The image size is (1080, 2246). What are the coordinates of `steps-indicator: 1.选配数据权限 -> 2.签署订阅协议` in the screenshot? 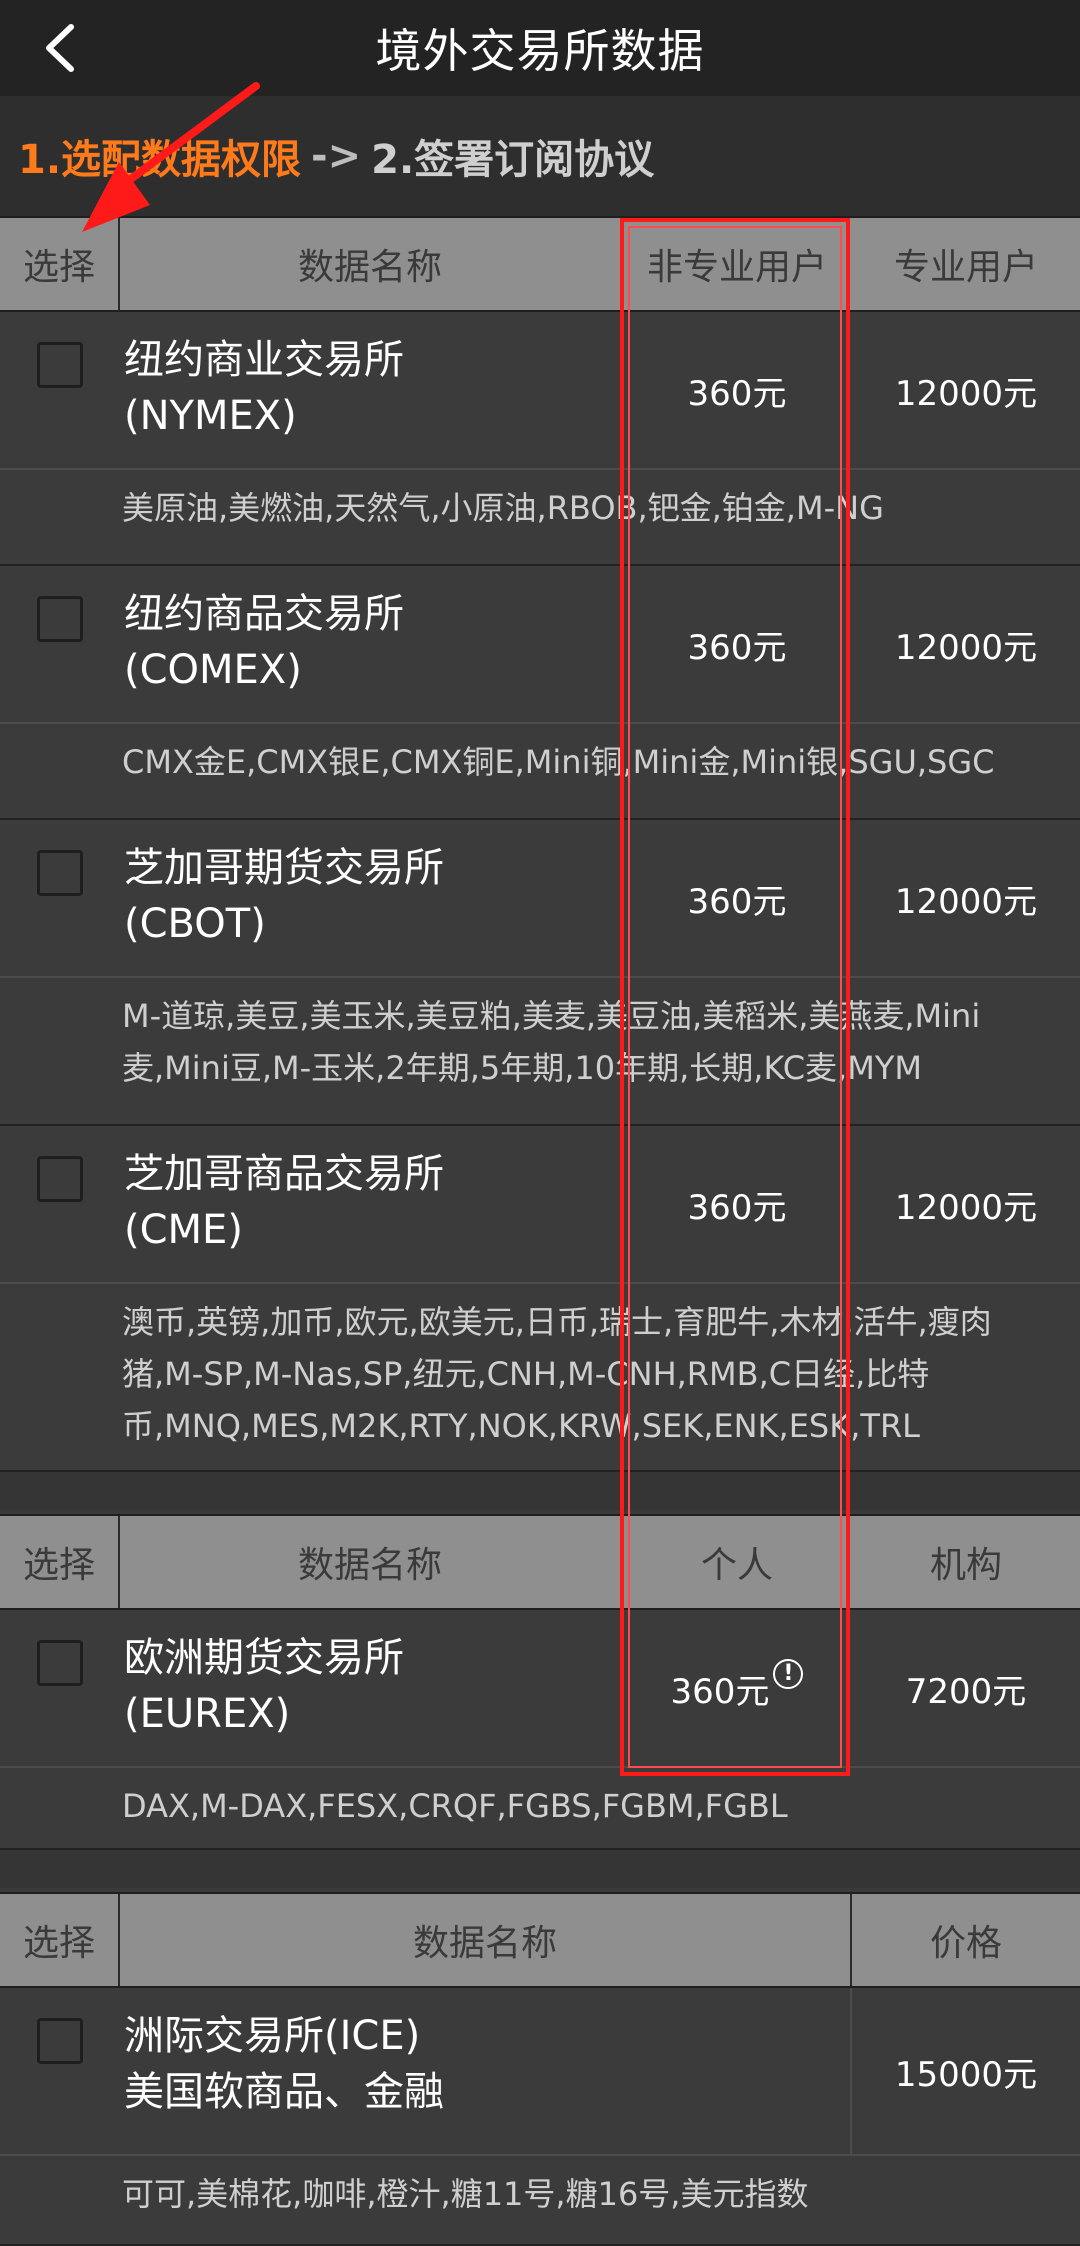 It's located at (540, 156).